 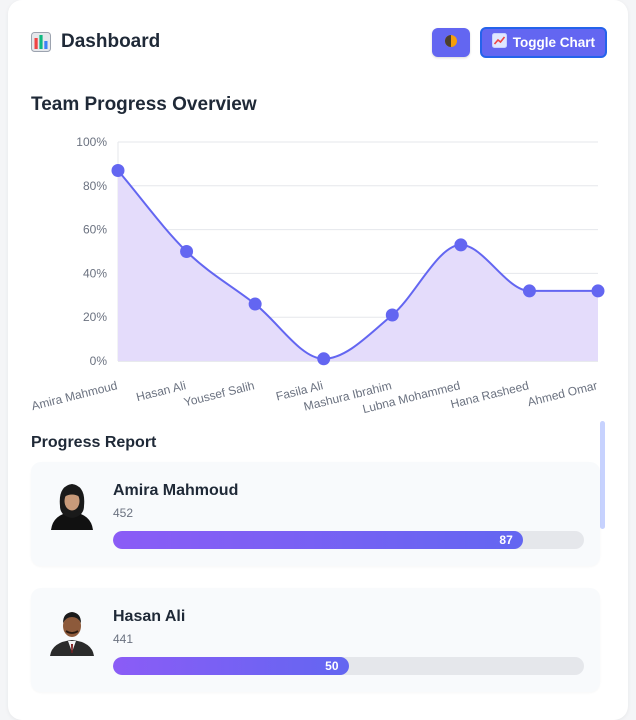 I want to click on y-tick-label: 0%, so click(x=99, y=361).